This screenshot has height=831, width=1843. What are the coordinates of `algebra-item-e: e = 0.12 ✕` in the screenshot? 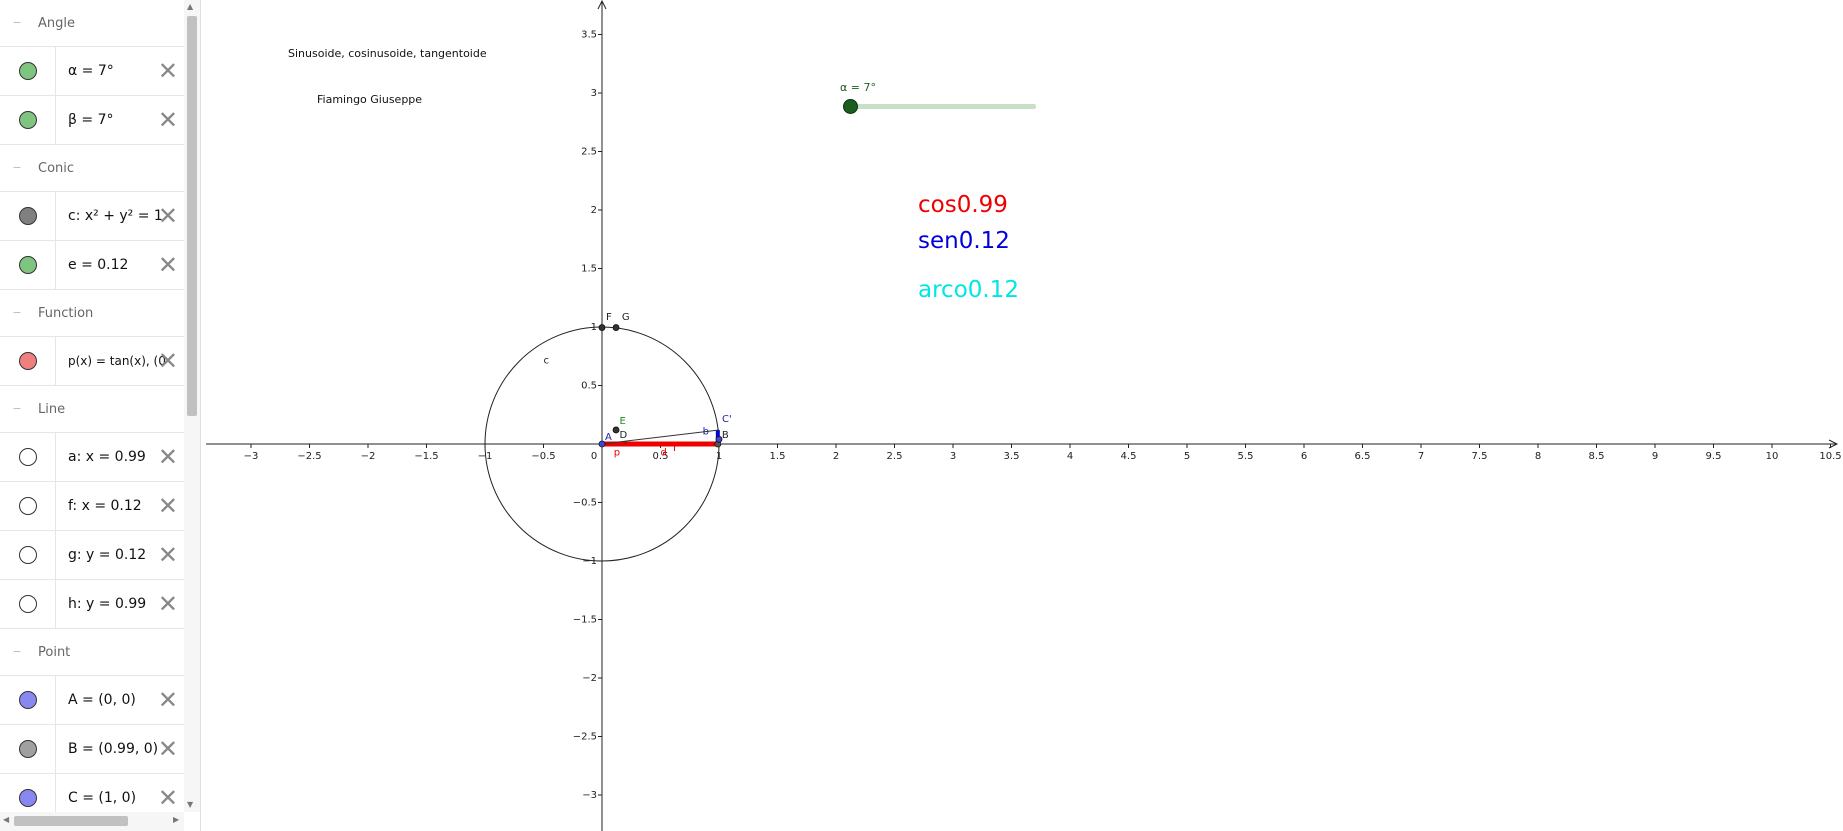 It's located at (92, 265).